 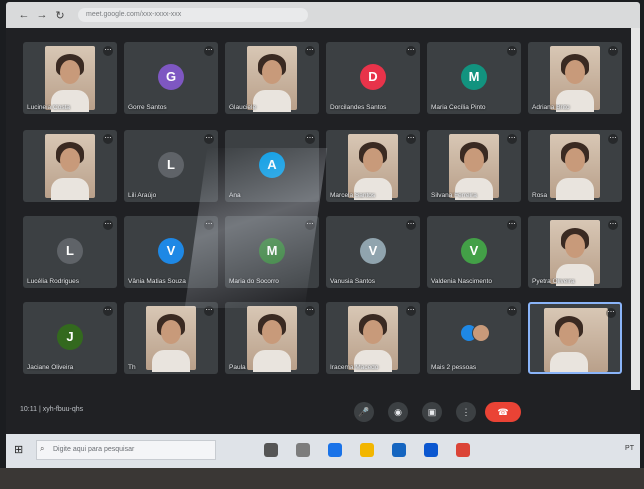 I want to click on participant-tile: M ⋯ Maria do Socorro, so click(x=272, y=252).